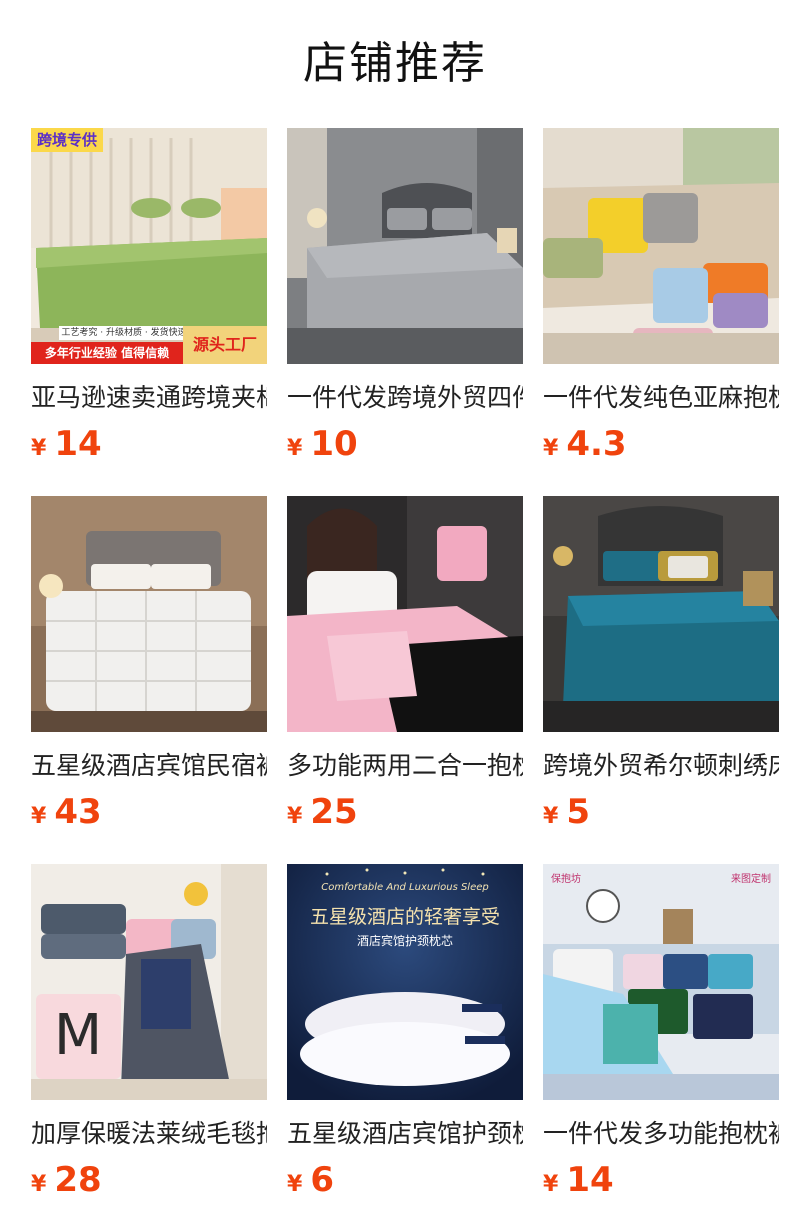 The width and height of the screenshot is (790, 1232). I want to click on brand-mark-left: 保抱坊, so click(566, 879).